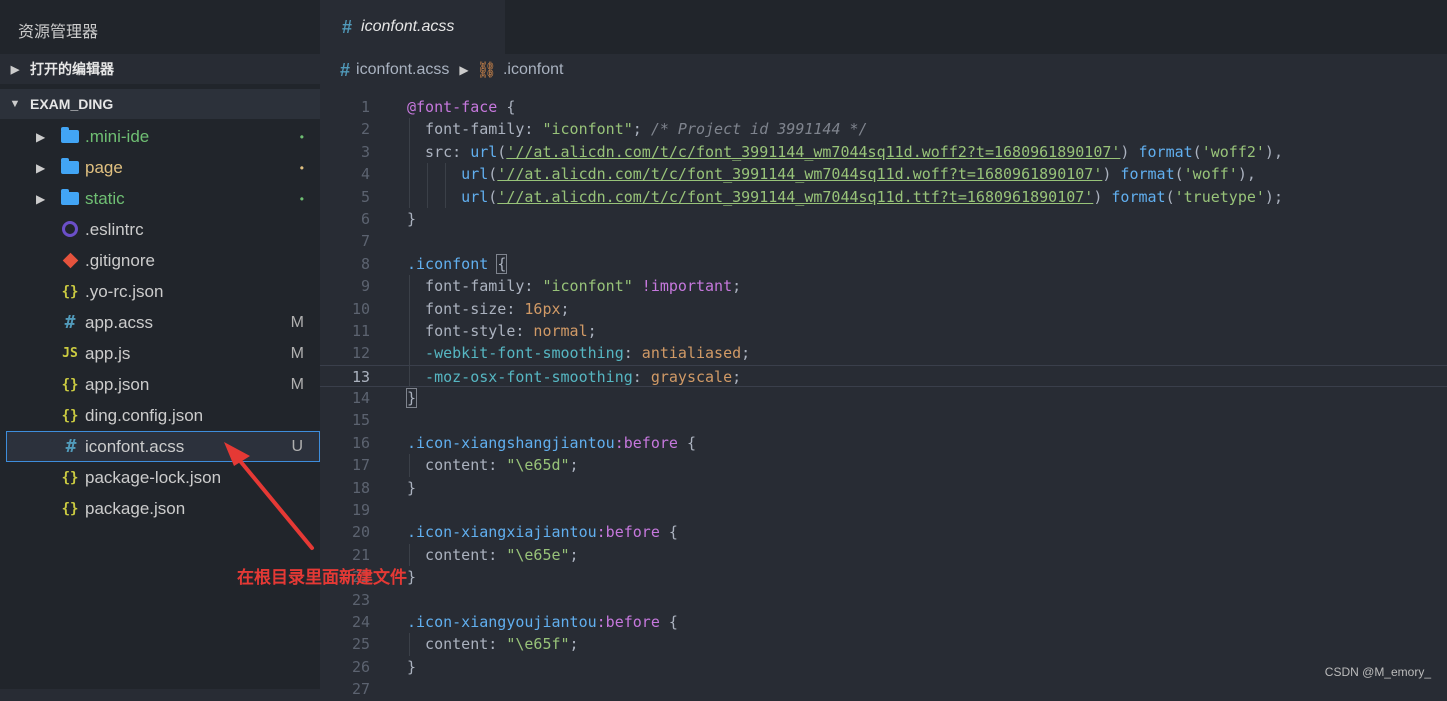 The width and height of the screenshot is (1447, 701). I want to click on file-item-iconfont-acss: # iconfont.acss U, so click(163, 446).